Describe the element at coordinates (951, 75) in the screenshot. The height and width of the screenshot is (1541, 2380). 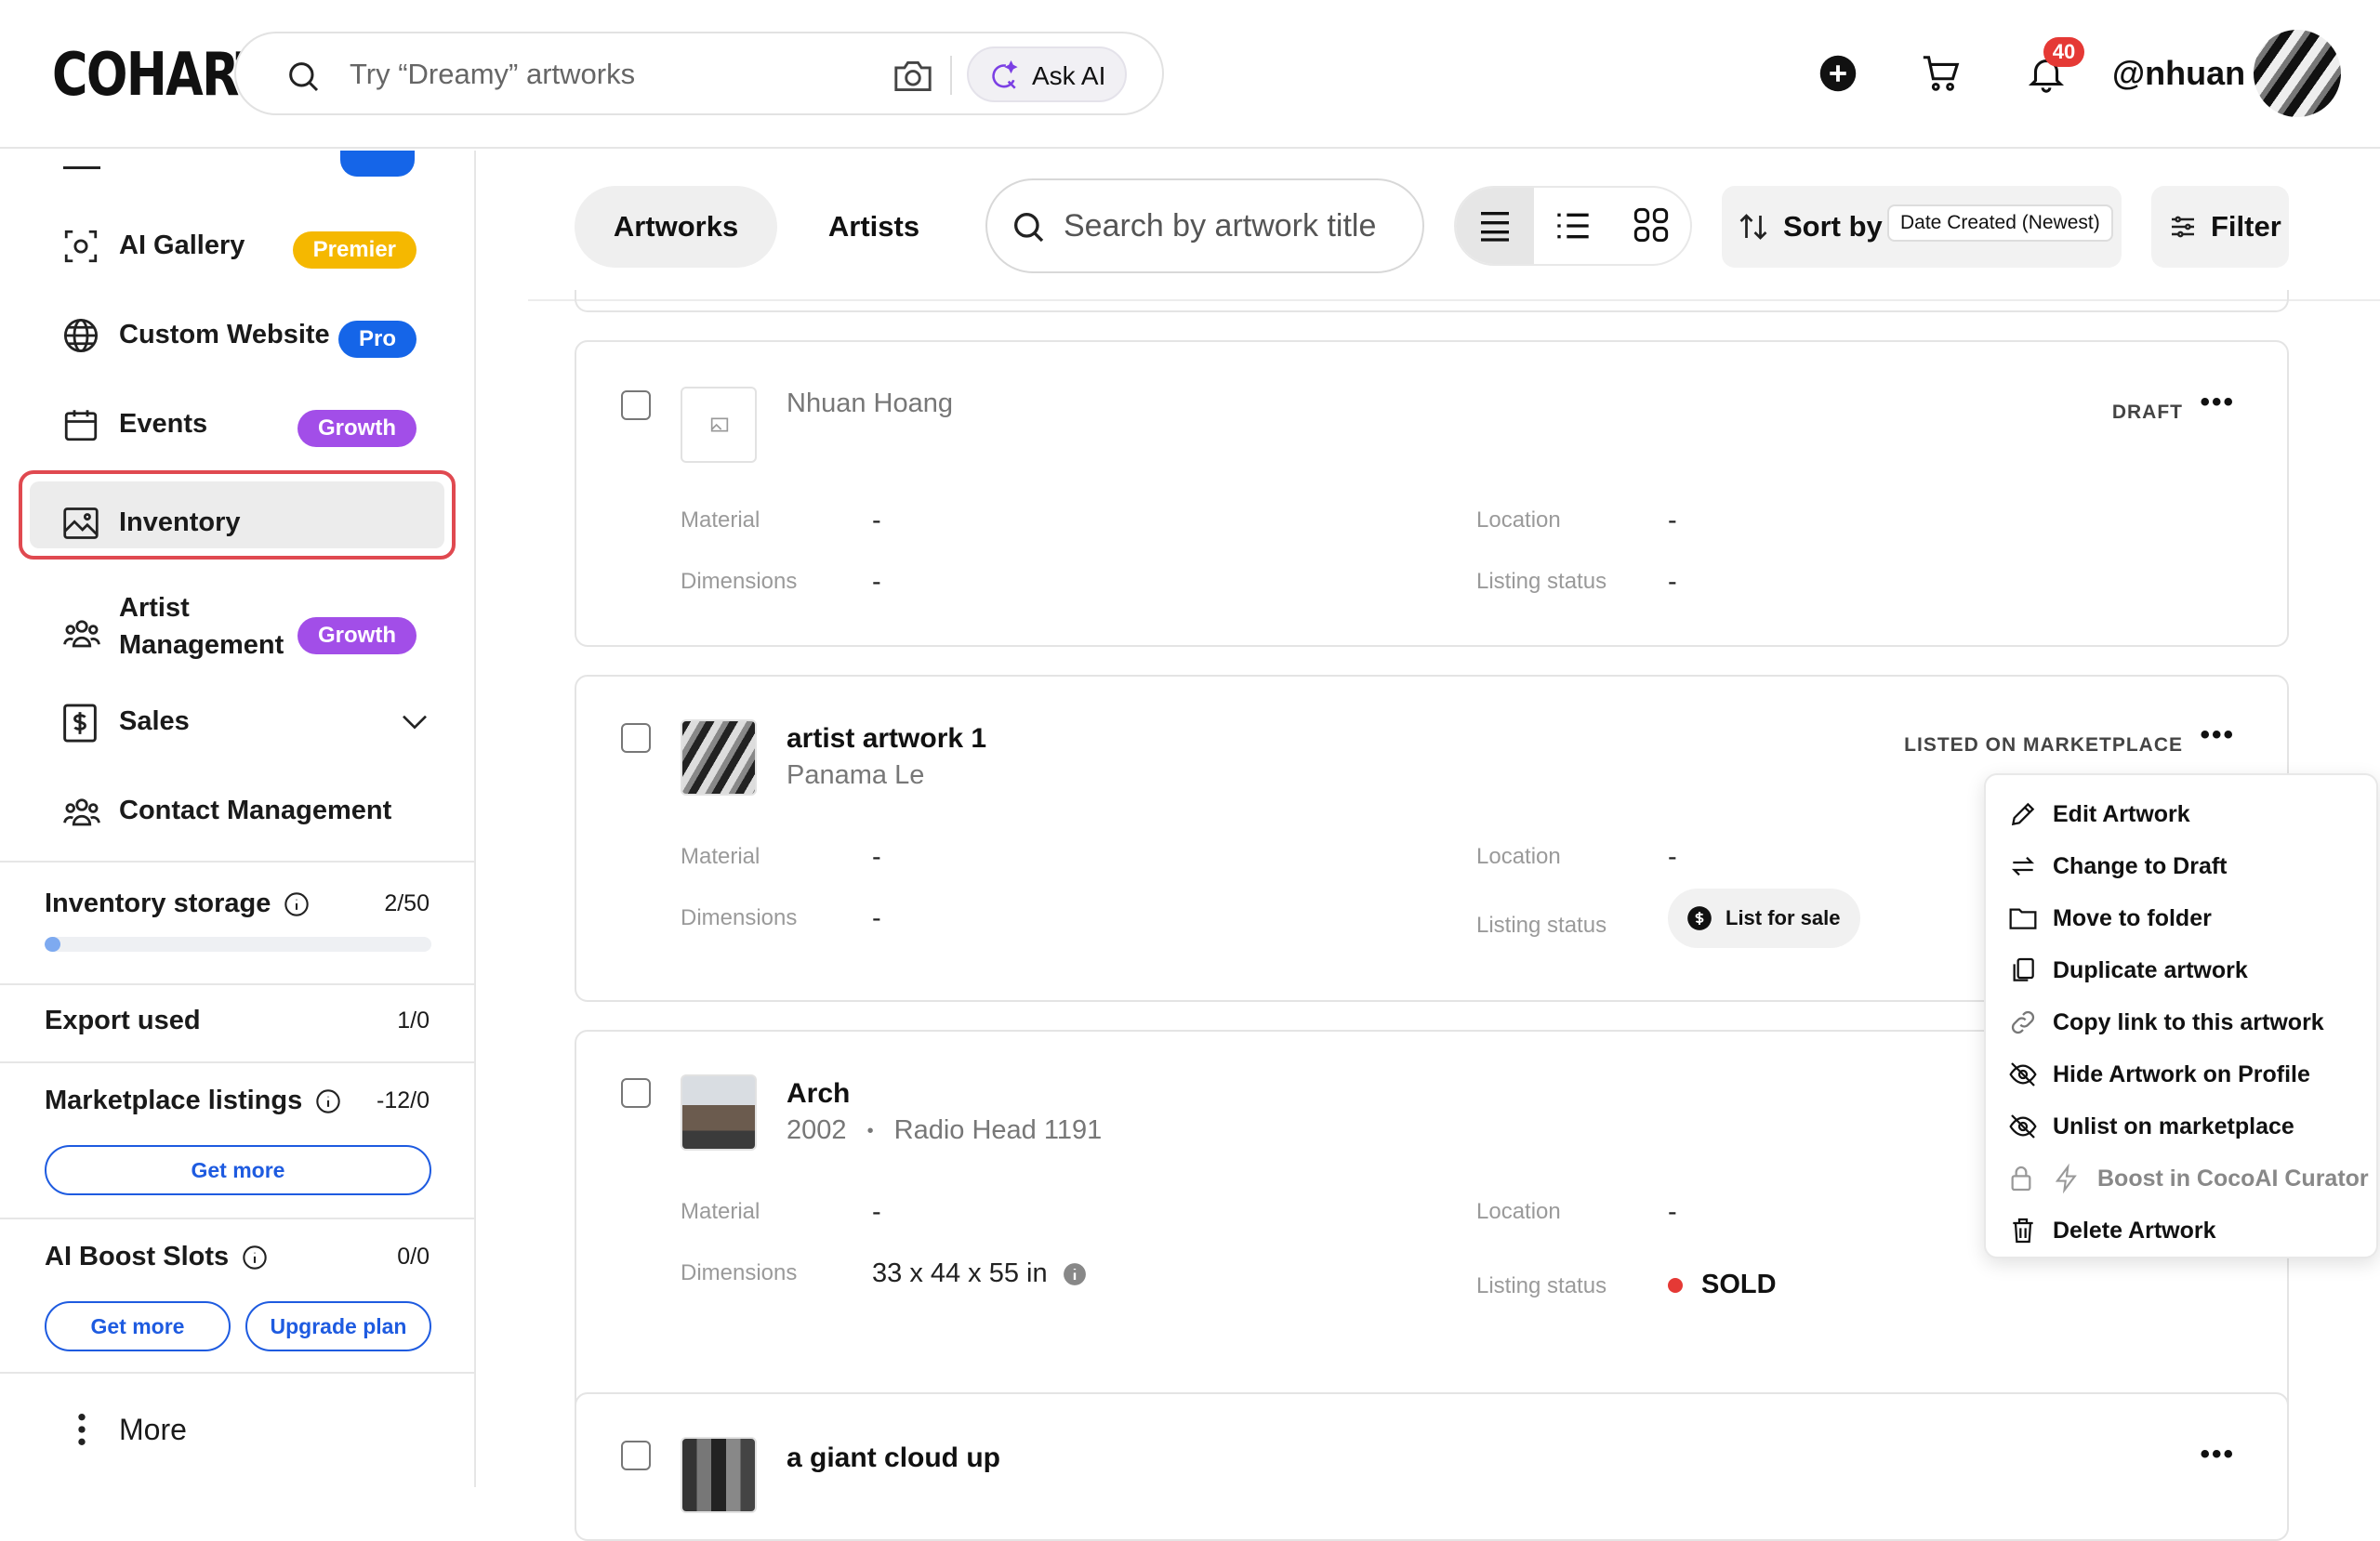
I see `search-divider` at that location.